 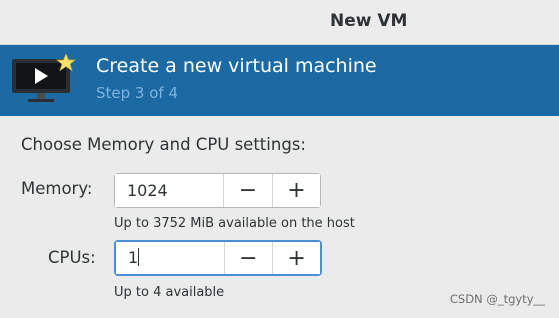 What do you see at coordinates (296, 190) in the screenshot?
I see `memory-increment-button: +` at bounding box center [296, 190].